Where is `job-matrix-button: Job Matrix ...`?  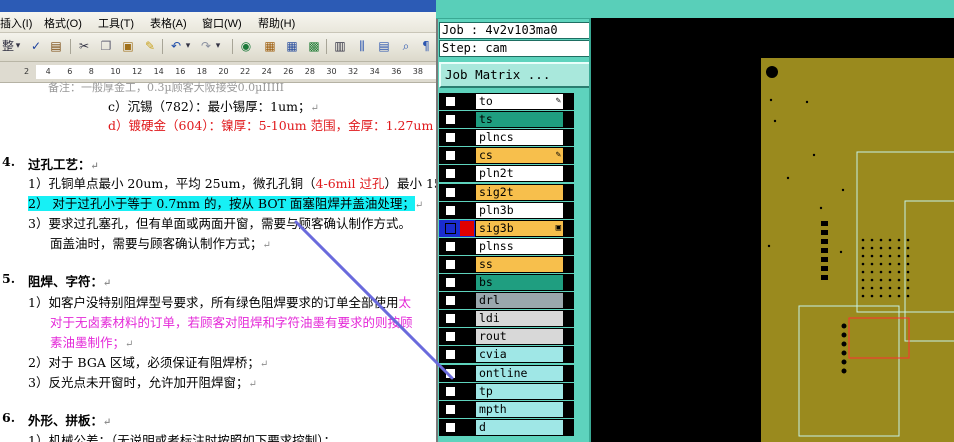 job-matrix-button: Job Matrix ... is located at coordinates (516, 75).